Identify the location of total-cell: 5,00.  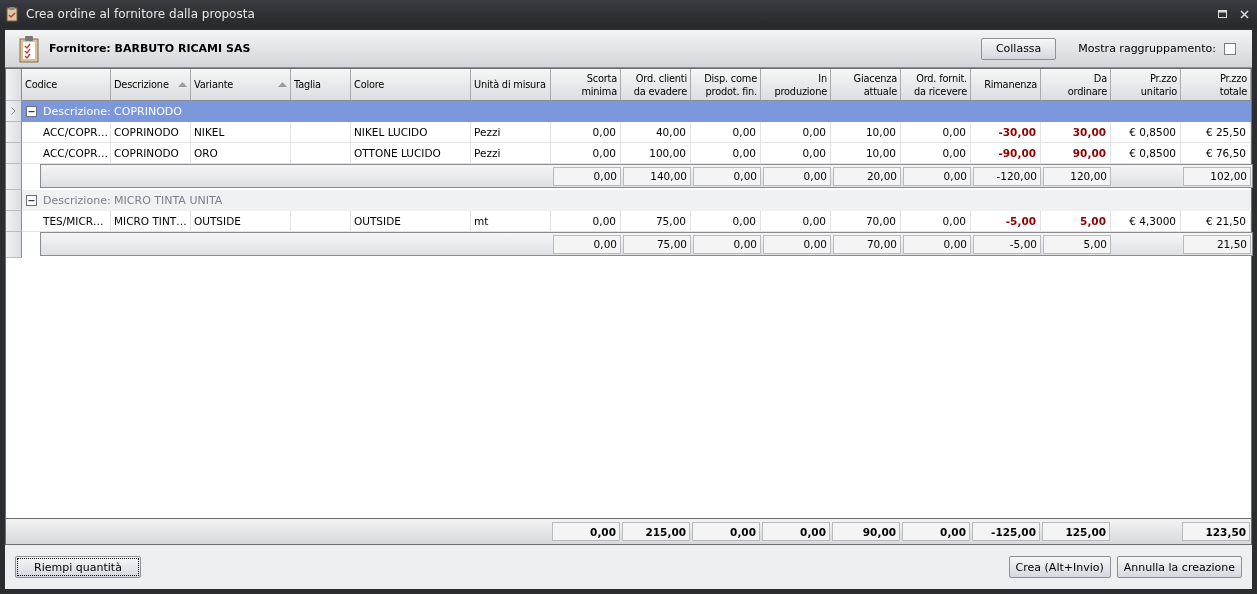
(1077, 244).